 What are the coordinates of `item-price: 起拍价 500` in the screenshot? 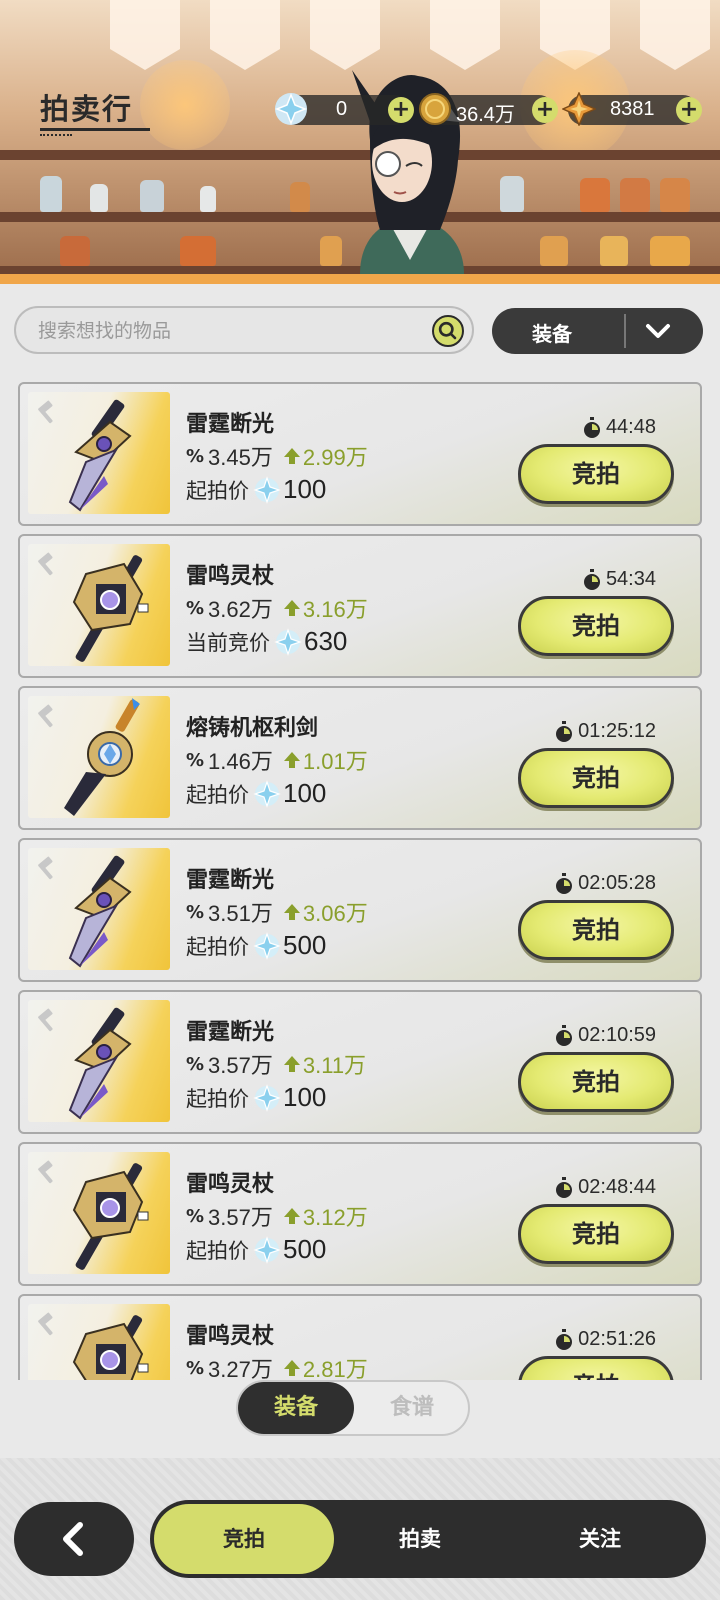 It's located at (256, 945).